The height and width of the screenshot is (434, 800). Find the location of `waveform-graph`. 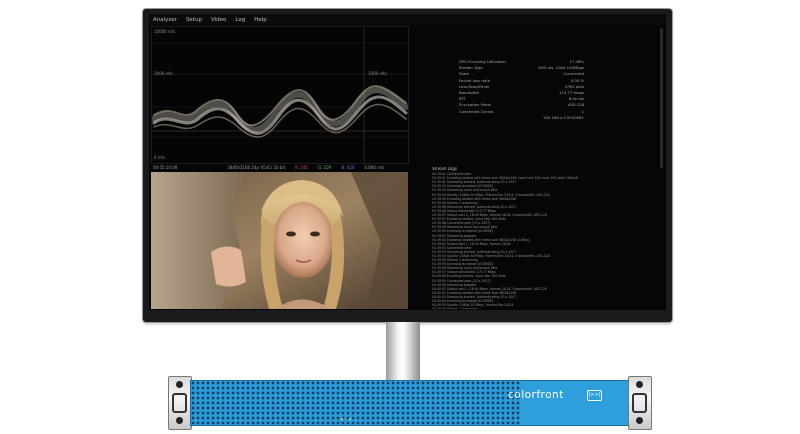

waveform-graph is located at coordinates (280, 95).